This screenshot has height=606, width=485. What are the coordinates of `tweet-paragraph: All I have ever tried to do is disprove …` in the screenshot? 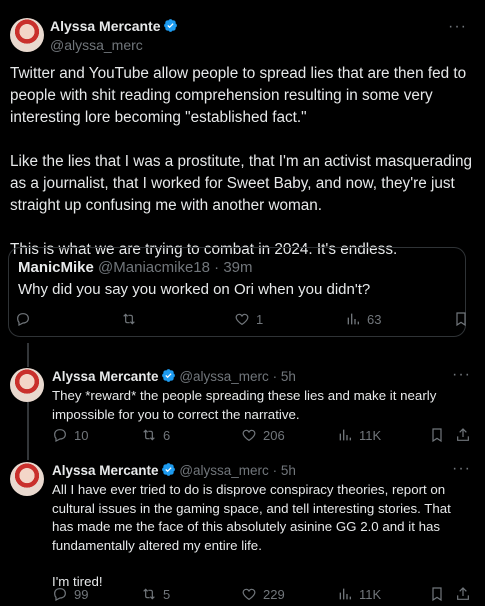 It's located at (251, 517).